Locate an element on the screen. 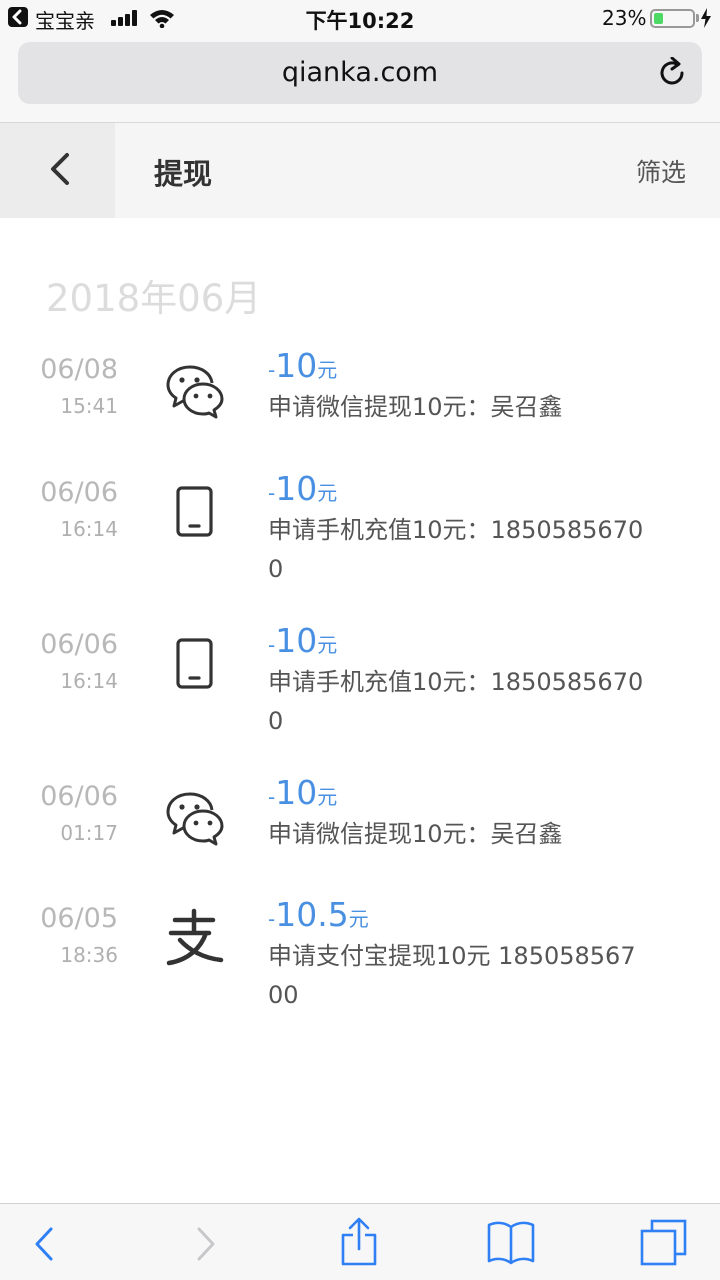 This screenshot has width=720, height=1280. month-heading: 2018年06月 is located at coordinates (154, 298).